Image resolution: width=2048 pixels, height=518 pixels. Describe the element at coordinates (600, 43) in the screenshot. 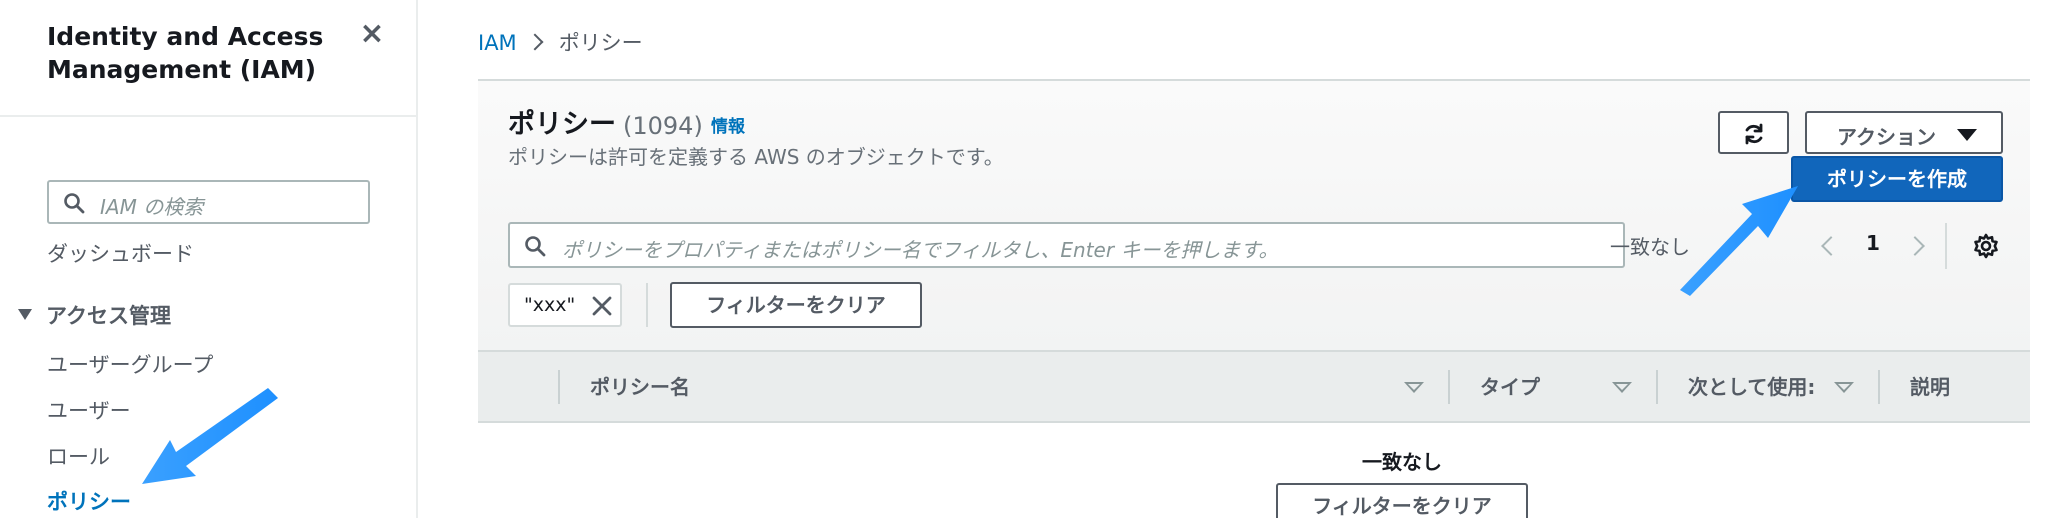

I see `breadcrumb-current: ポリシー` at that location.